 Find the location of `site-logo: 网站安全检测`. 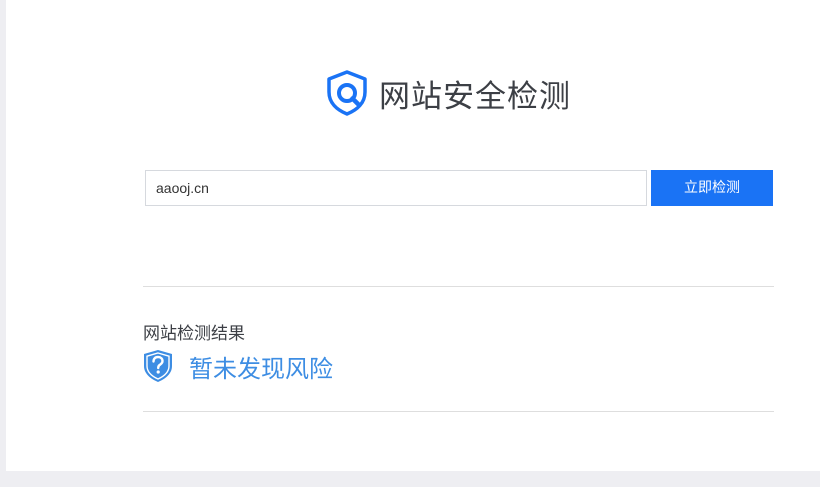

site-logo: 网站安全检测 is located at coordinates (448, 93).